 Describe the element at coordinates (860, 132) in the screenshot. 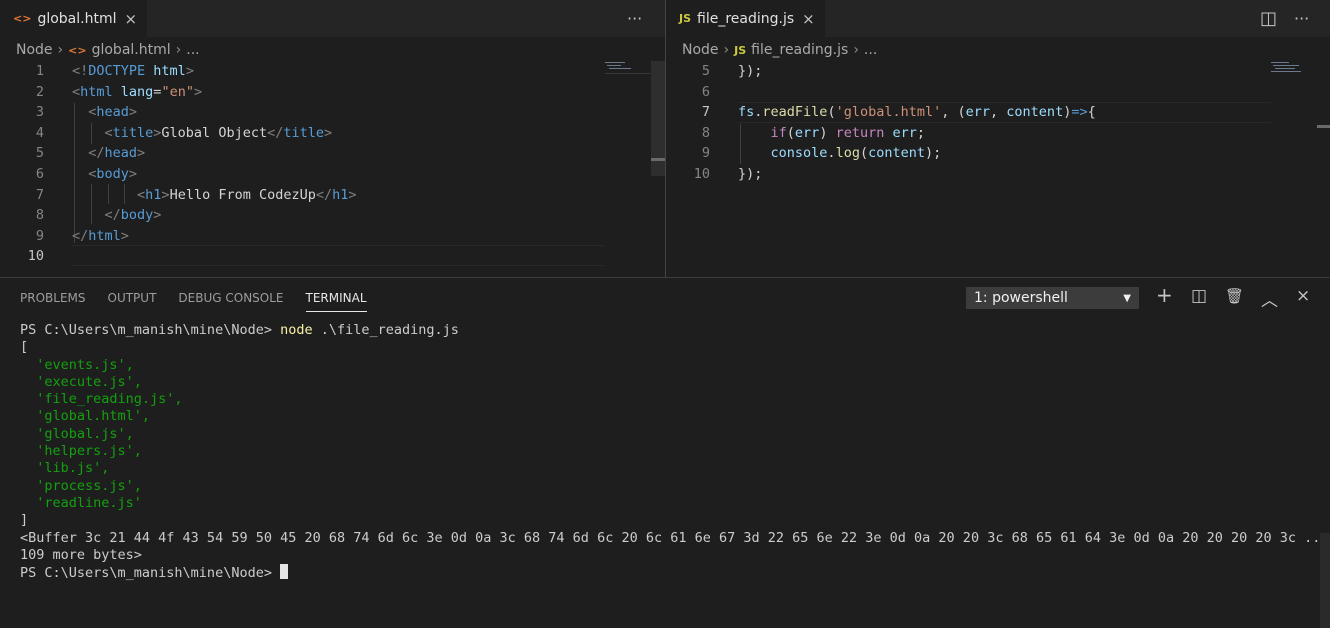

I see `code-token: return` at that location.